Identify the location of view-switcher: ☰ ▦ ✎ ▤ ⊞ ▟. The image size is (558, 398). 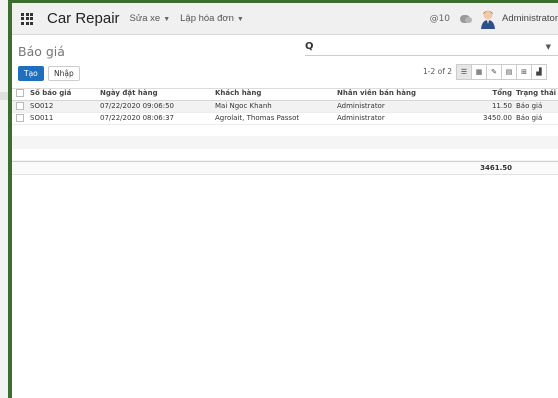
(501, 72).